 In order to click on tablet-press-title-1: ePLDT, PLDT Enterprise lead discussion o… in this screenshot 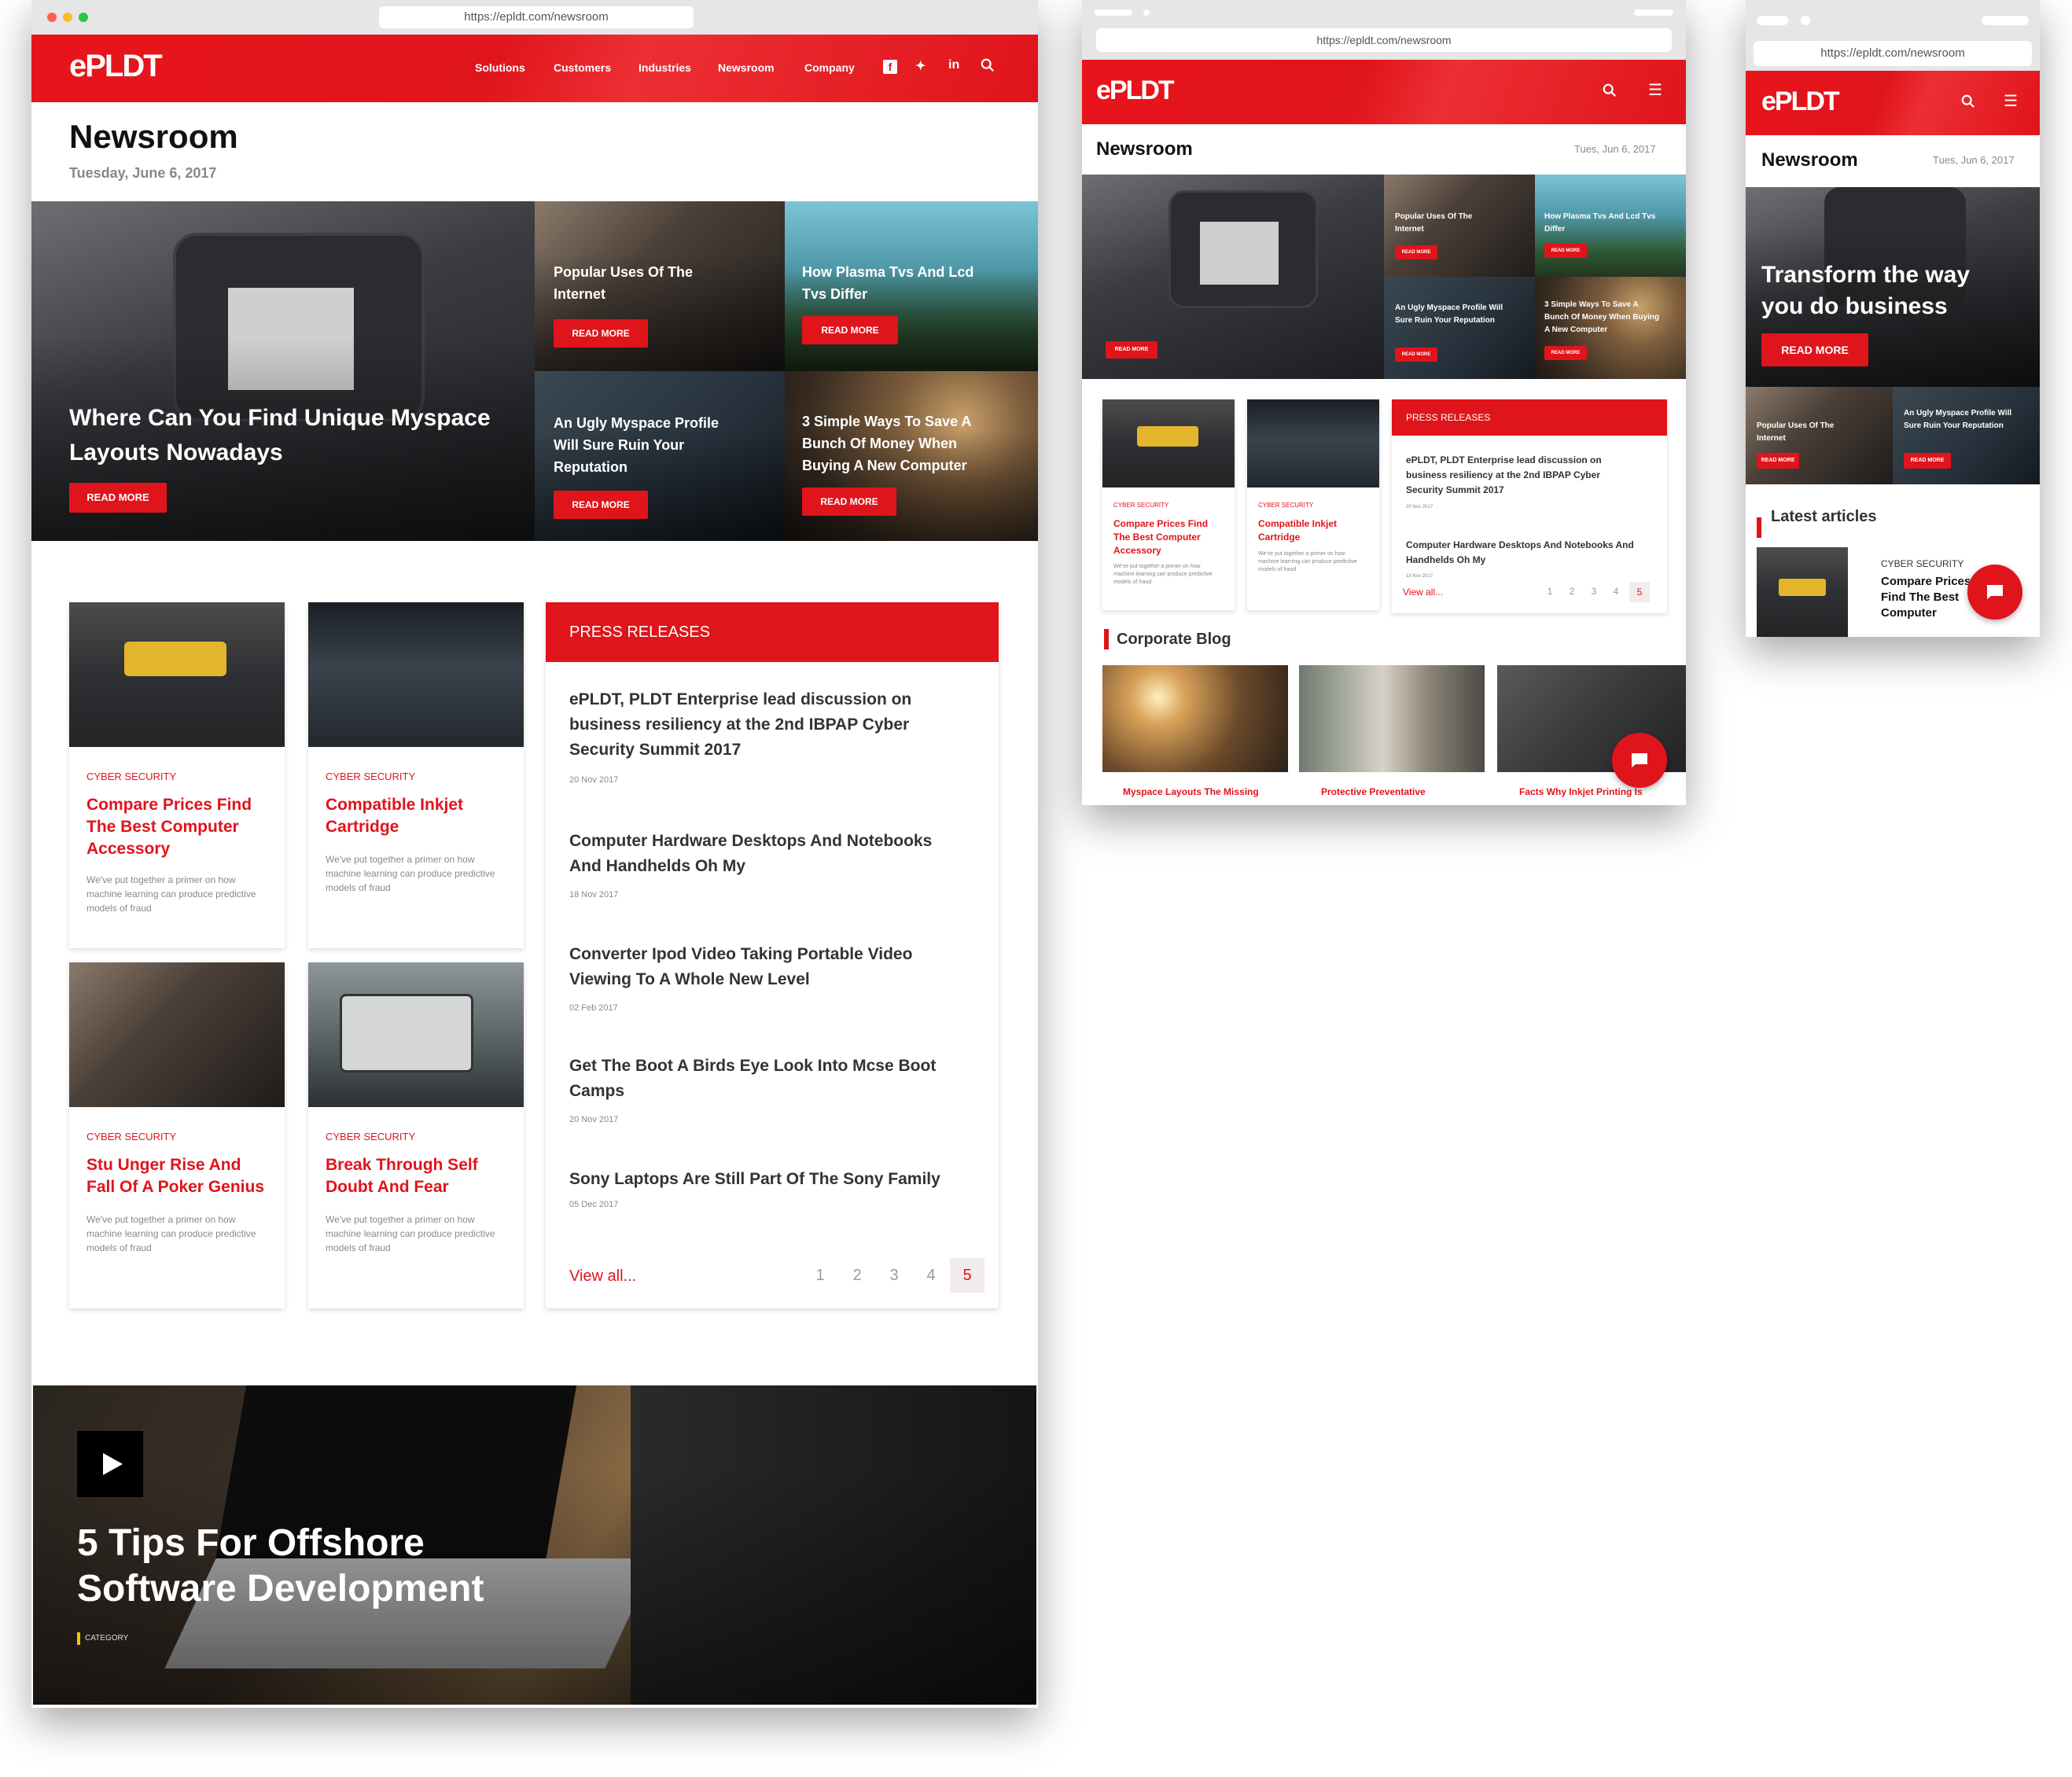, I will do `click(1516, 475)`.